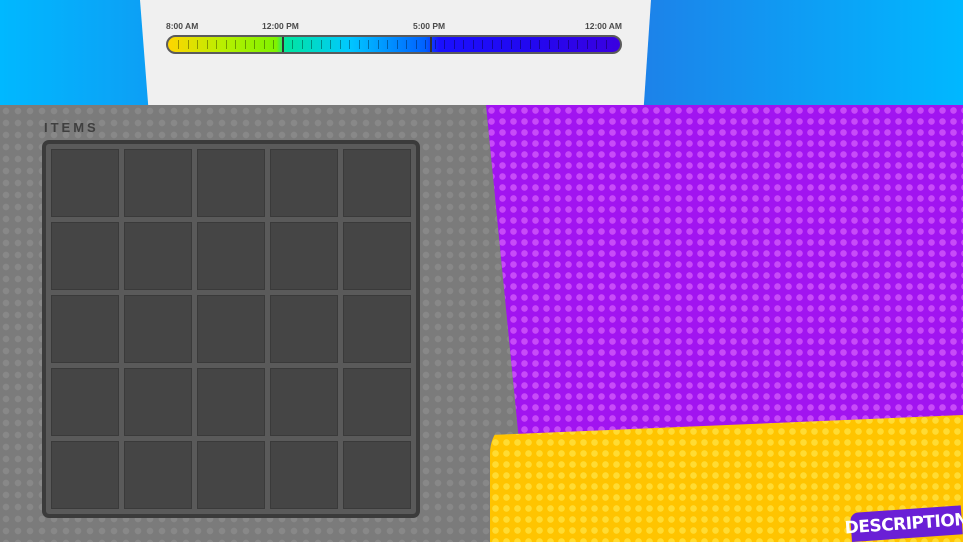  I want to click on time-of-day-bar, so click(394, 44).